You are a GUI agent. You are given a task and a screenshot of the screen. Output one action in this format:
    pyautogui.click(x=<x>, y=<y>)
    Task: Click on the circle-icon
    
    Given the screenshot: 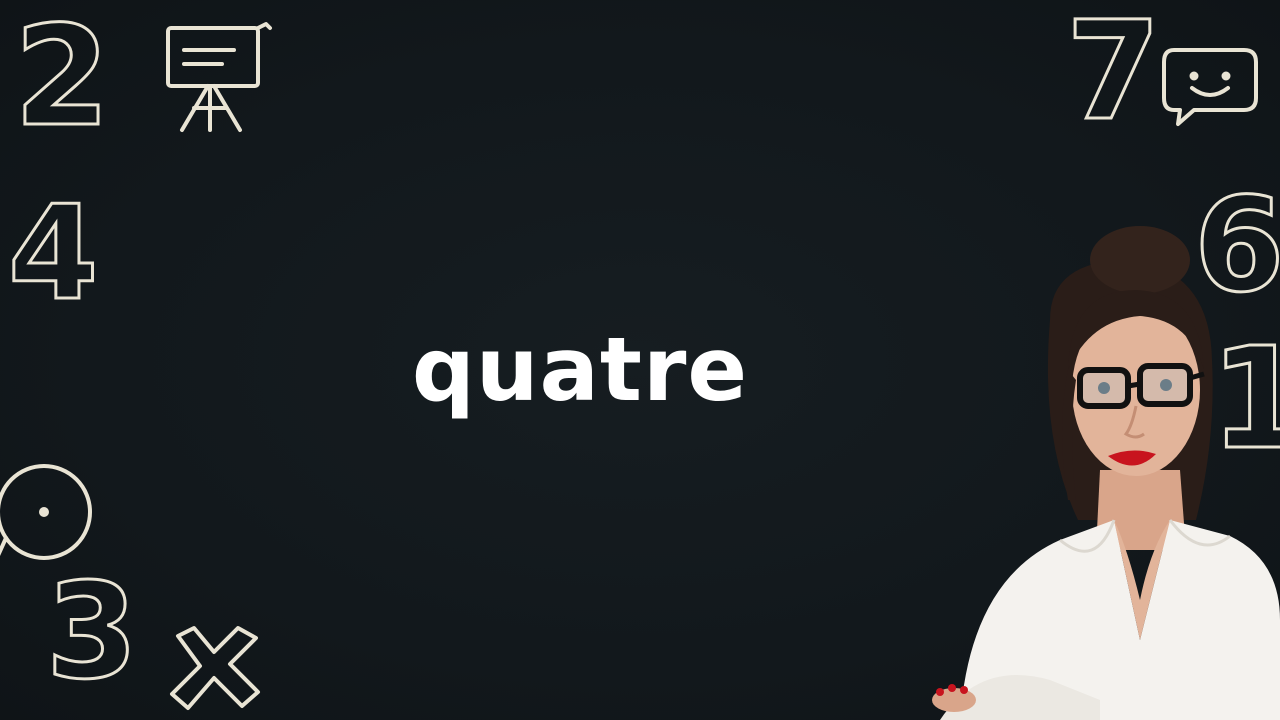 What is the action you would take?
    pyautogui.click(x=51, y=515)
    